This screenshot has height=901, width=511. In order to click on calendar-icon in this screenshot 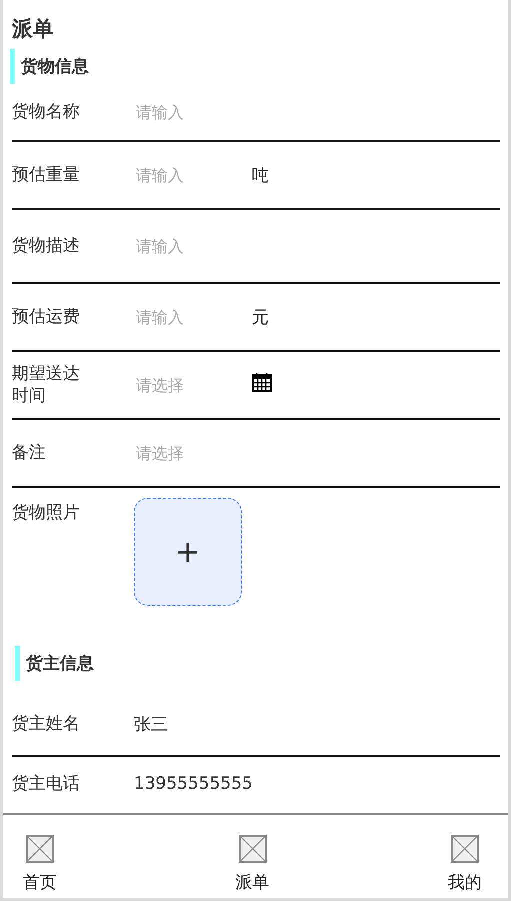, I will do `click(262, 382)`.